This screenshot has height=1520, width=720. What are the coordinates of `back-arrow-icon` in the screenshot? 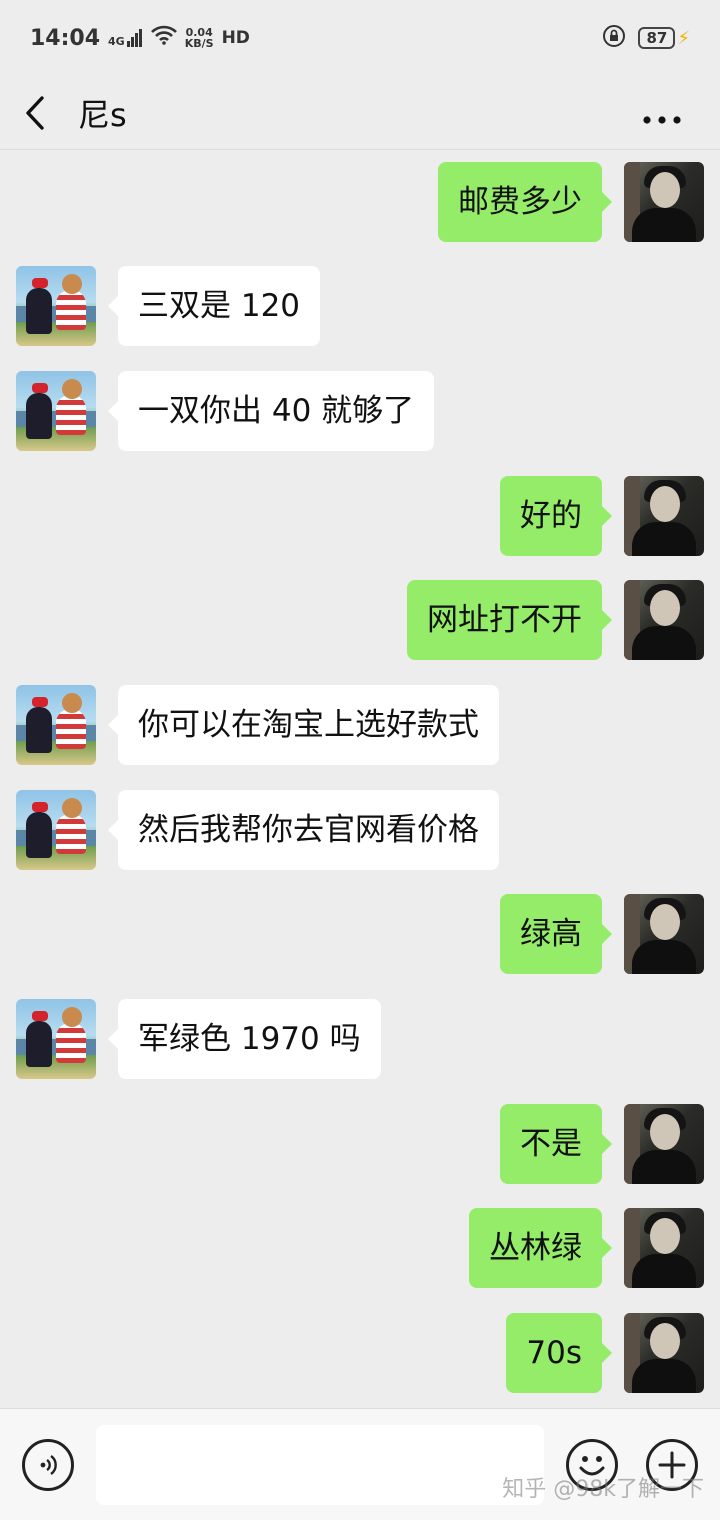 It's located at (35, 112).